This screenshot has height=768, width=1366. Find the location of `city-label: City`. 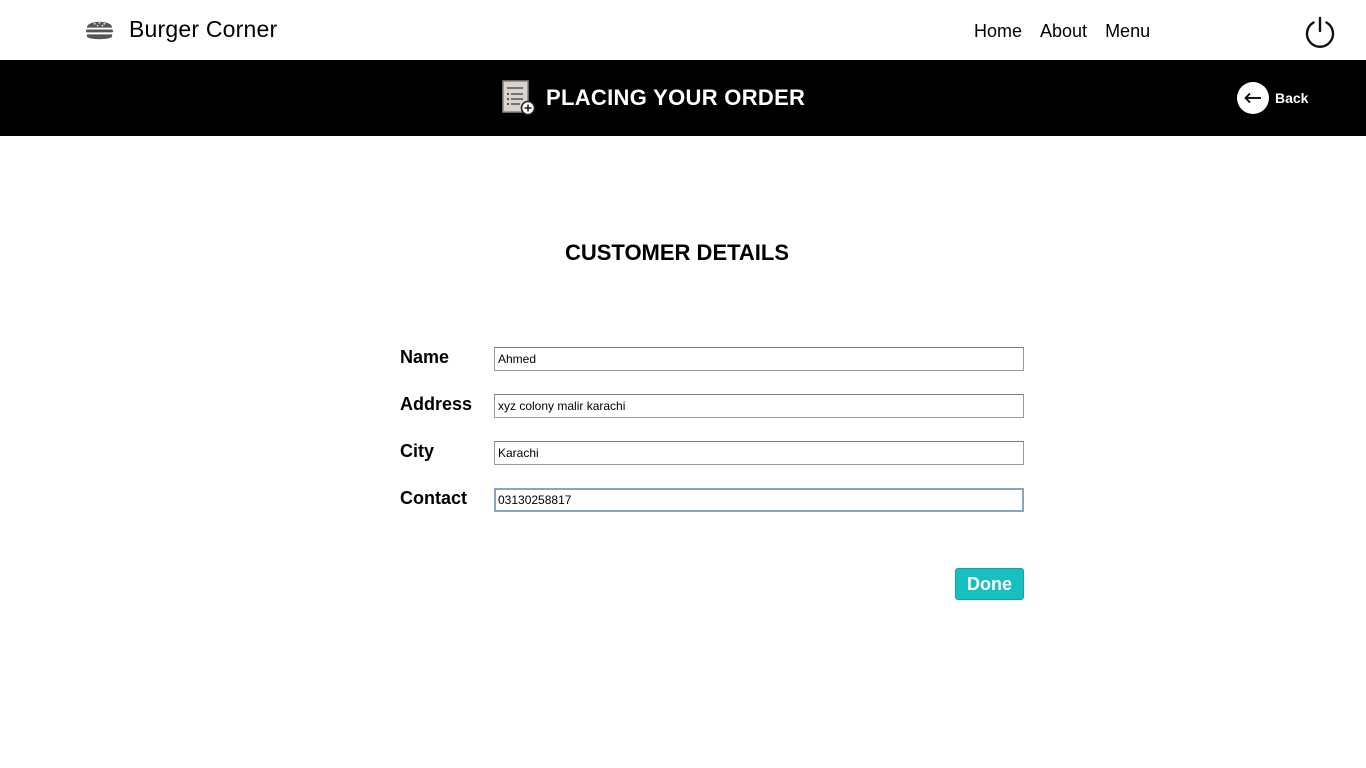

city-label: City is located at coordinates (417, 451).